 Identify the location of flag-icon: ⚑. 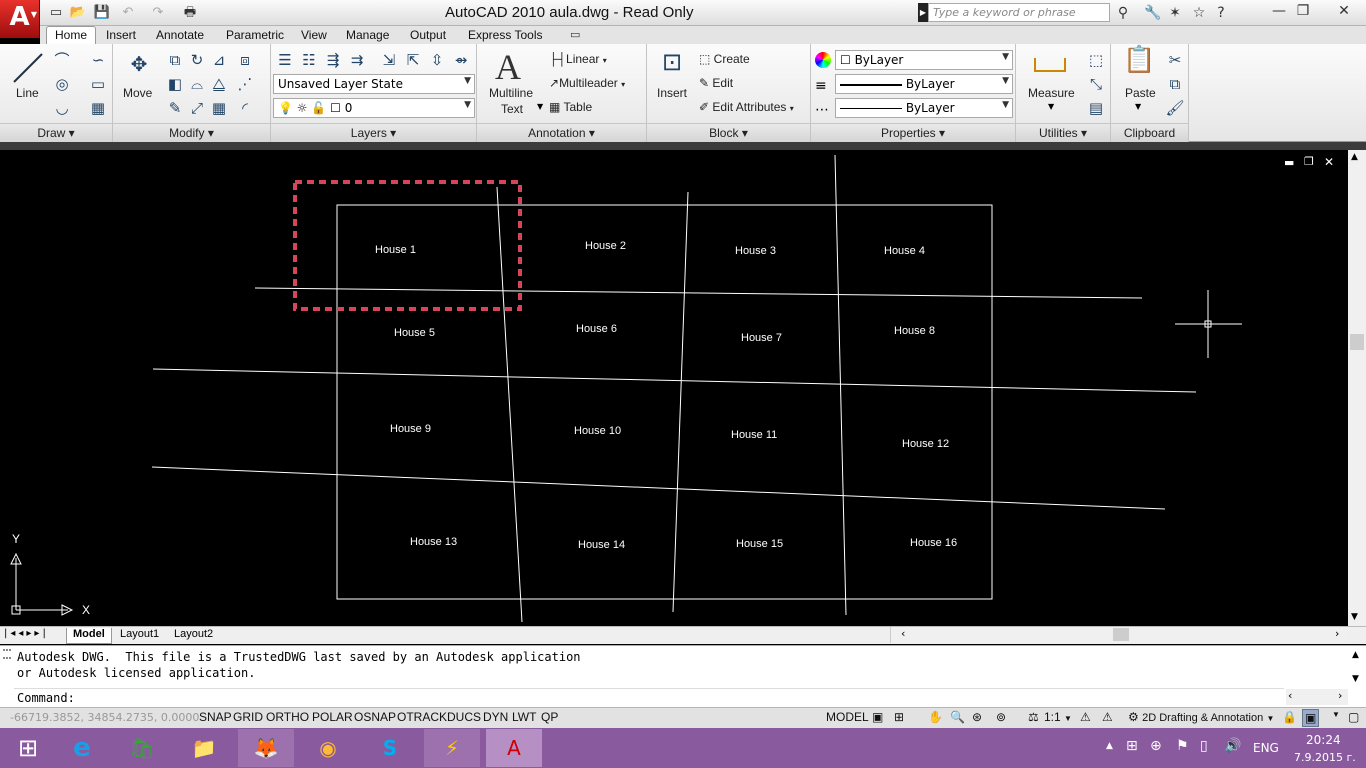
(1182, 746).